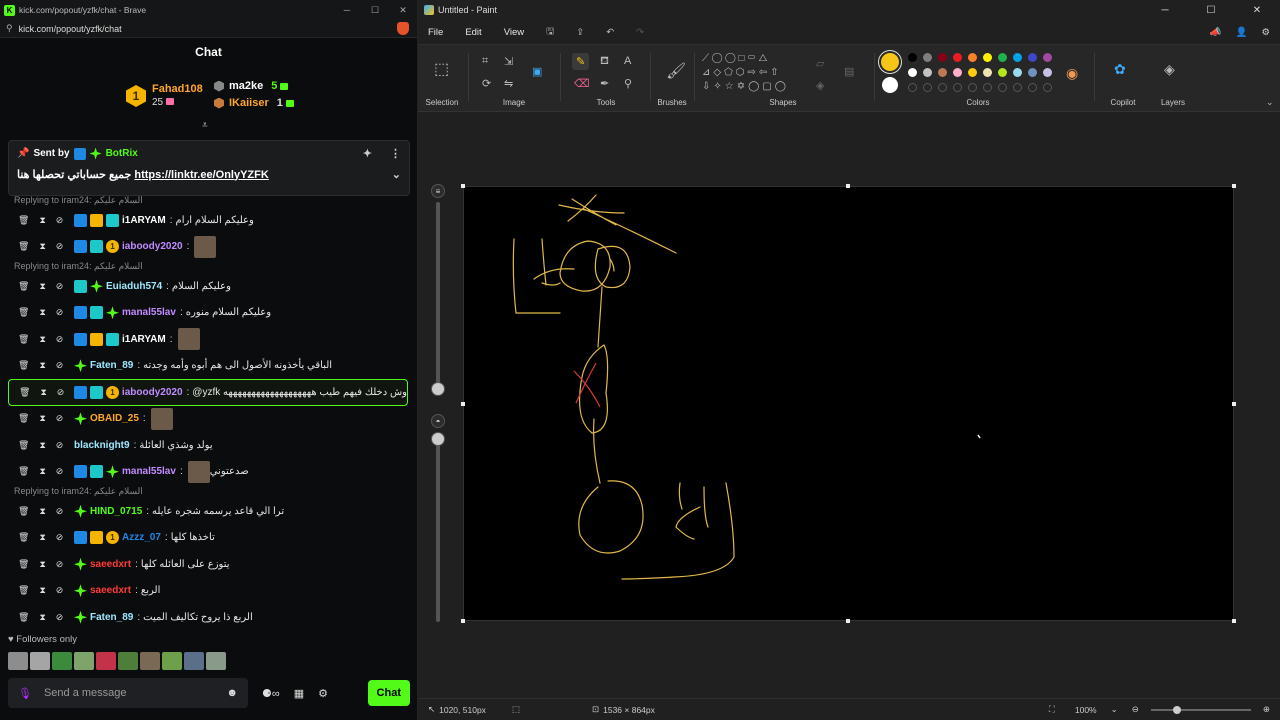 The height and width of the screenshot is (720, 1280). I want to click on chat-message: 🗑 ⧗ ⊘ Faten_89: الربع ذا يروح تكاليف الميت, so click(209, 614).